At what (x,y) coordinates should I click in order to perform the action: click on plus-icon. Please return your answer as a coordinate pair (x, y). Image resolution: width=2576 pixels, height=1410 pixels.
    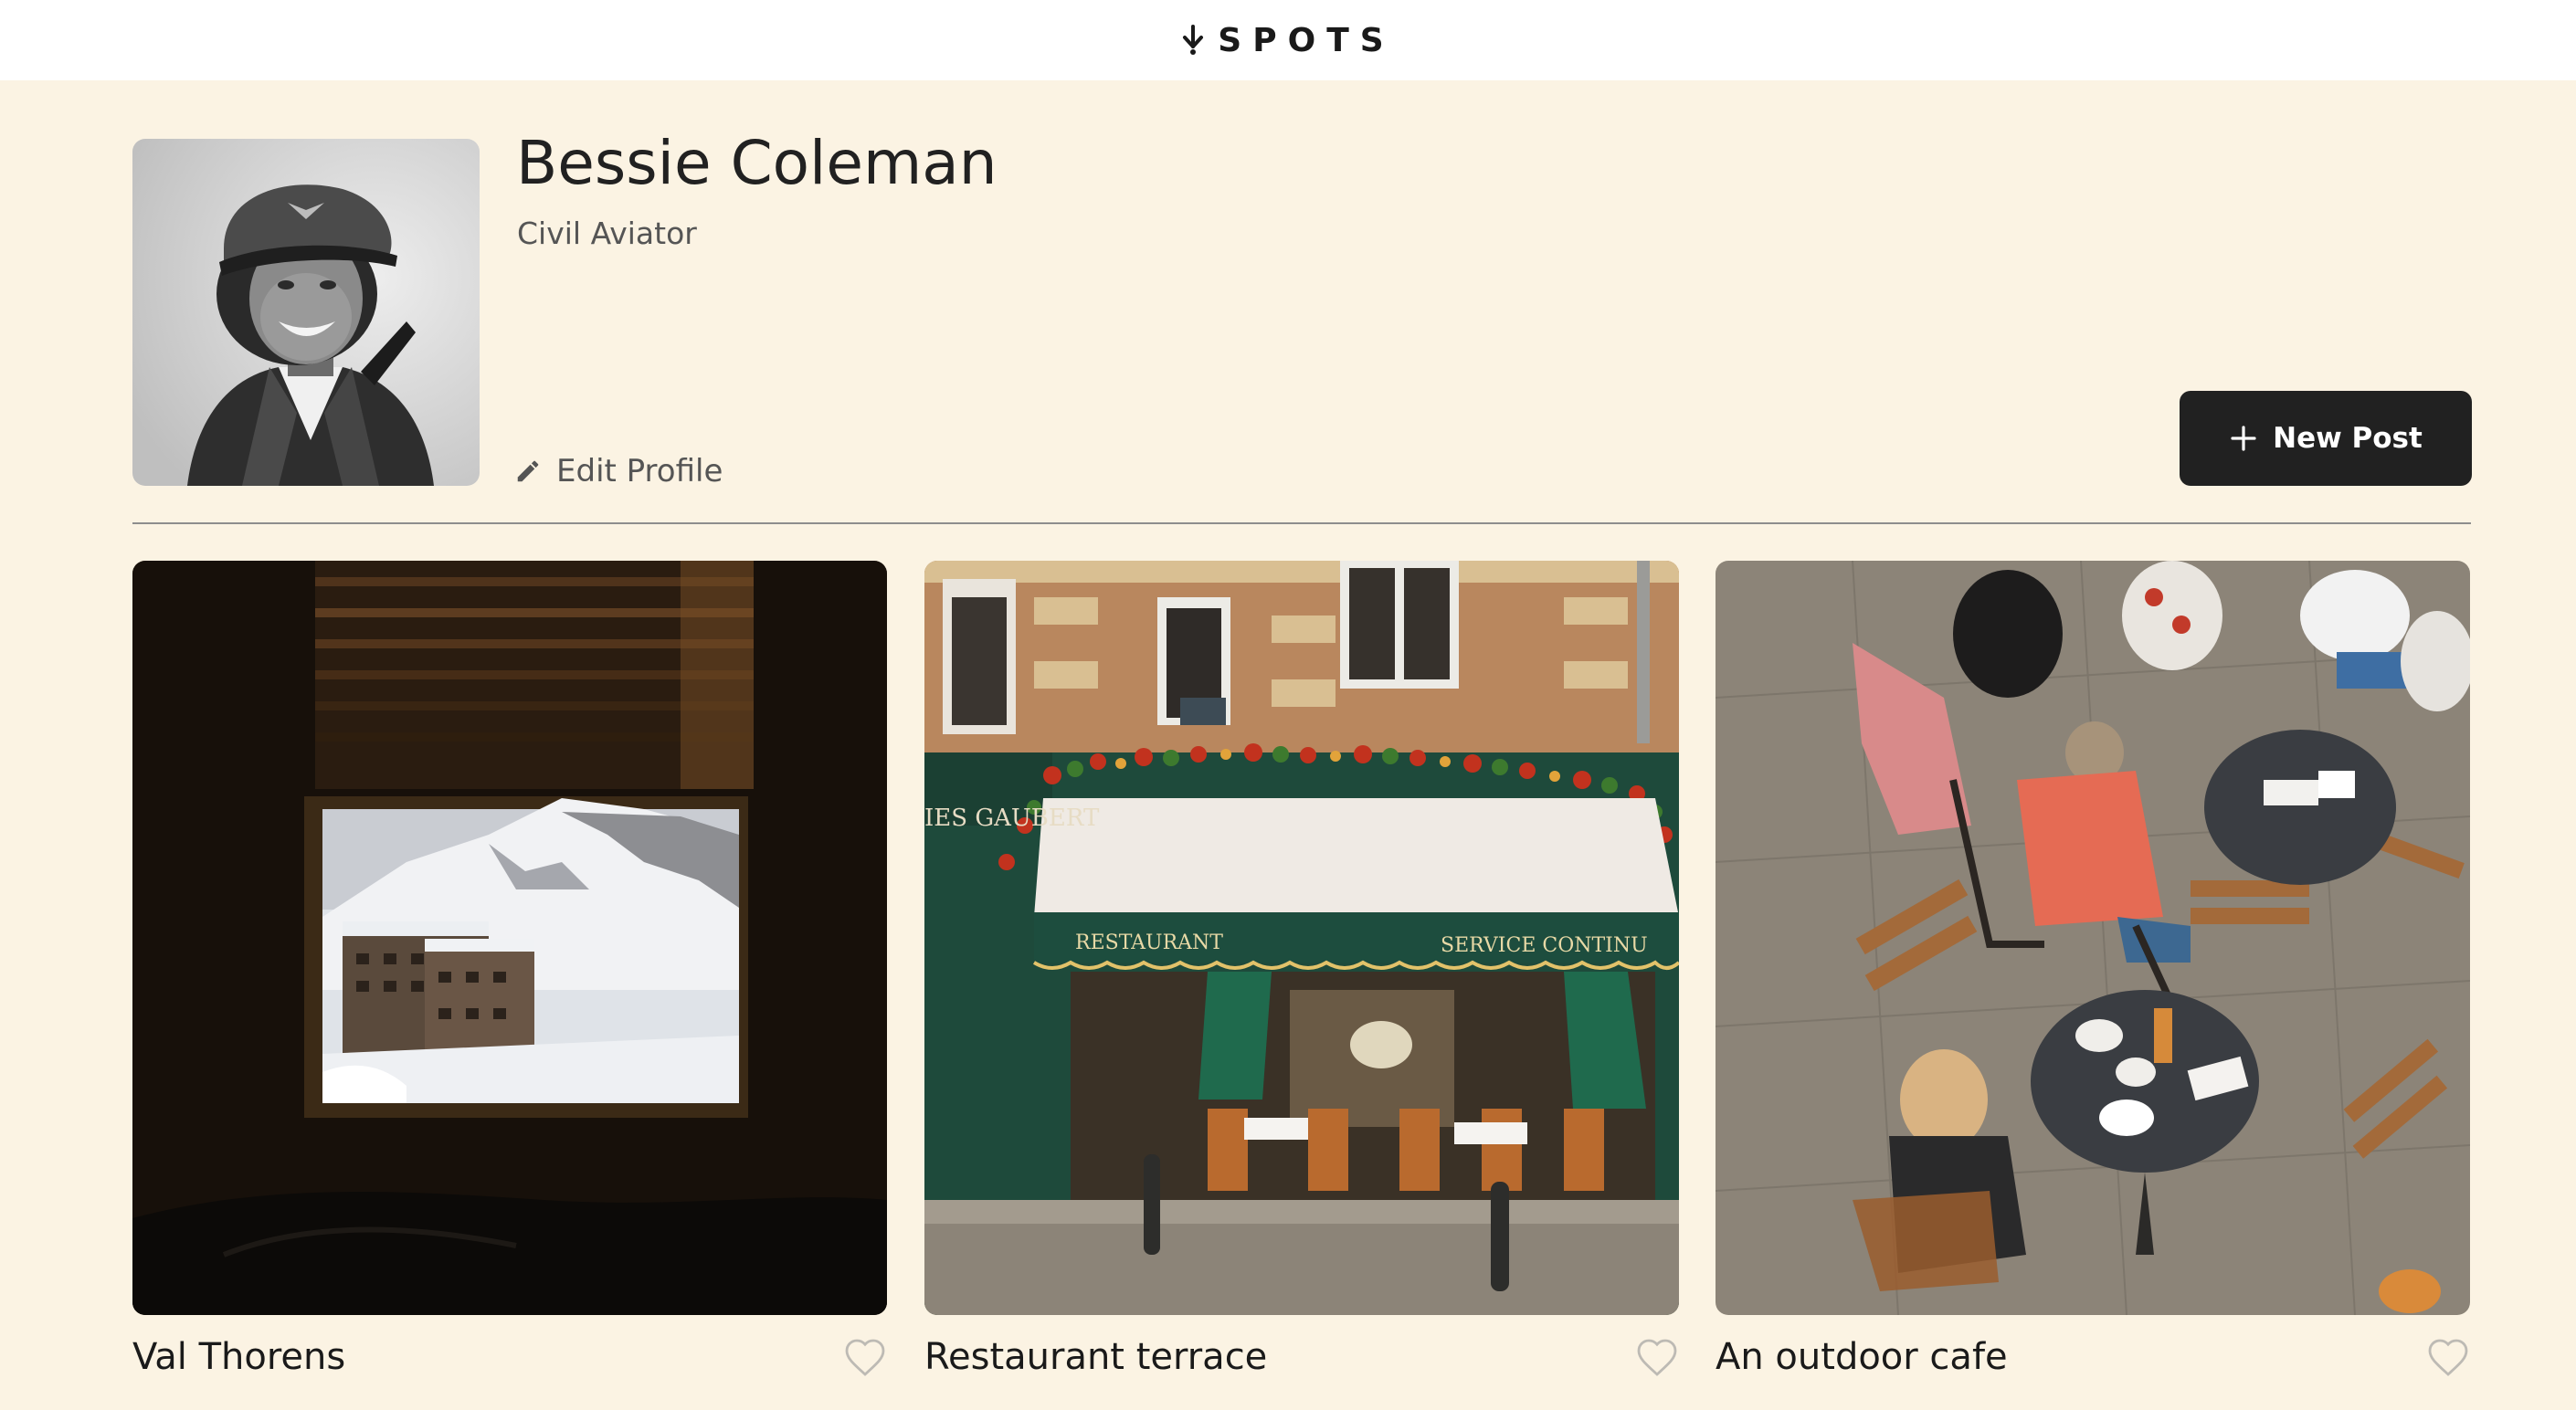
    Looking at the image, I should click on (2243, 439).